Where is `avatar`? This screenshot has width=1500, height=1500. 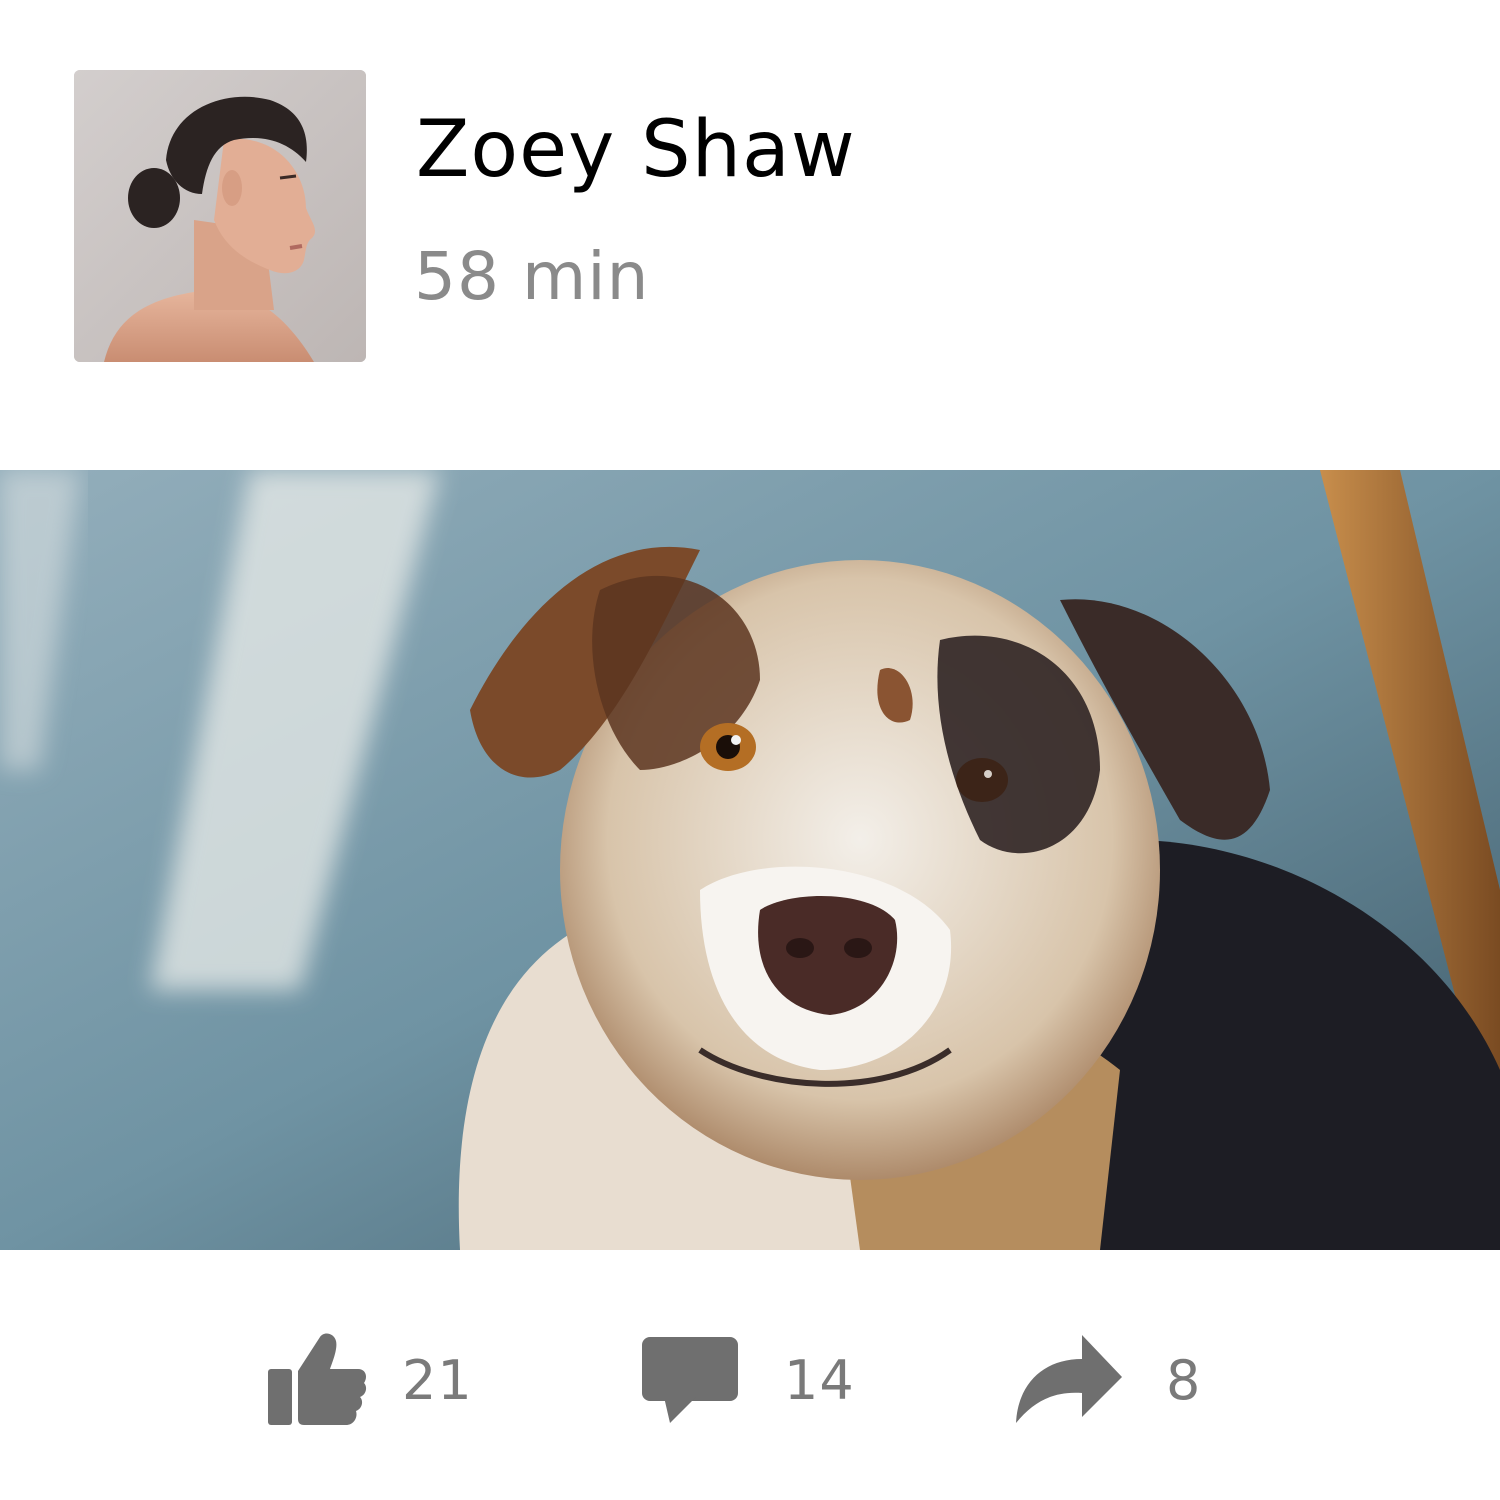
avatar is located at coordinates (220, 216).